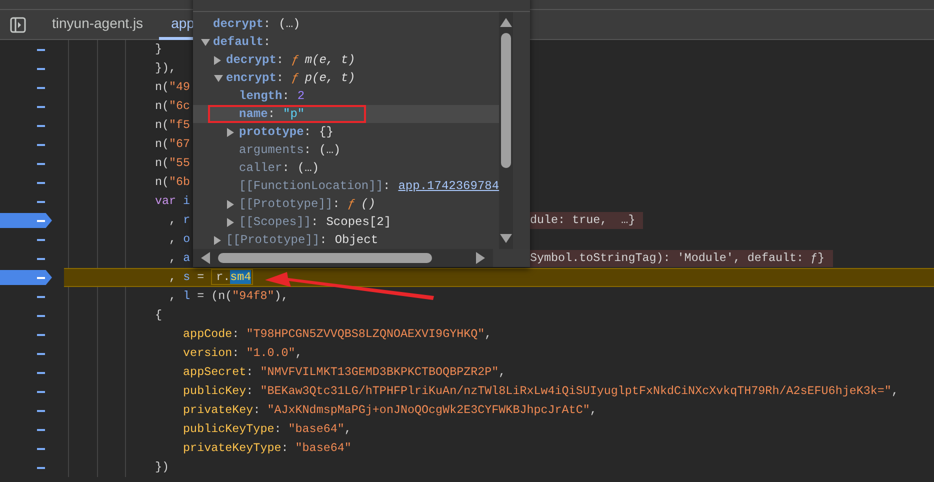 Image resolution: width=934 pixels, height=482 pixels. What do you see at coordinates (267, 448) in the screenshot?
I see `code-line: privateKeyType: "base64"` at bounding box center [267, 448].